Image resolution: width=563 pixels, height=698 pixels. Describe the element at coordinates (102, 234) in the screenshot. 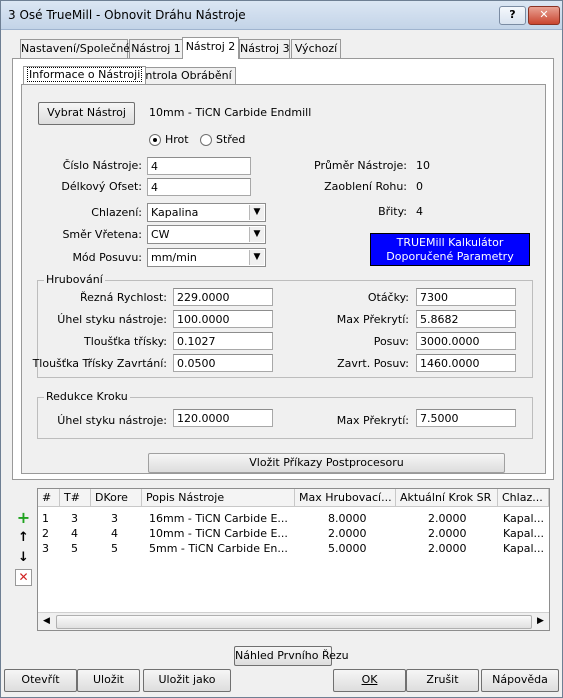

I see `spindle-label: Směr Vřetena:` at that location.